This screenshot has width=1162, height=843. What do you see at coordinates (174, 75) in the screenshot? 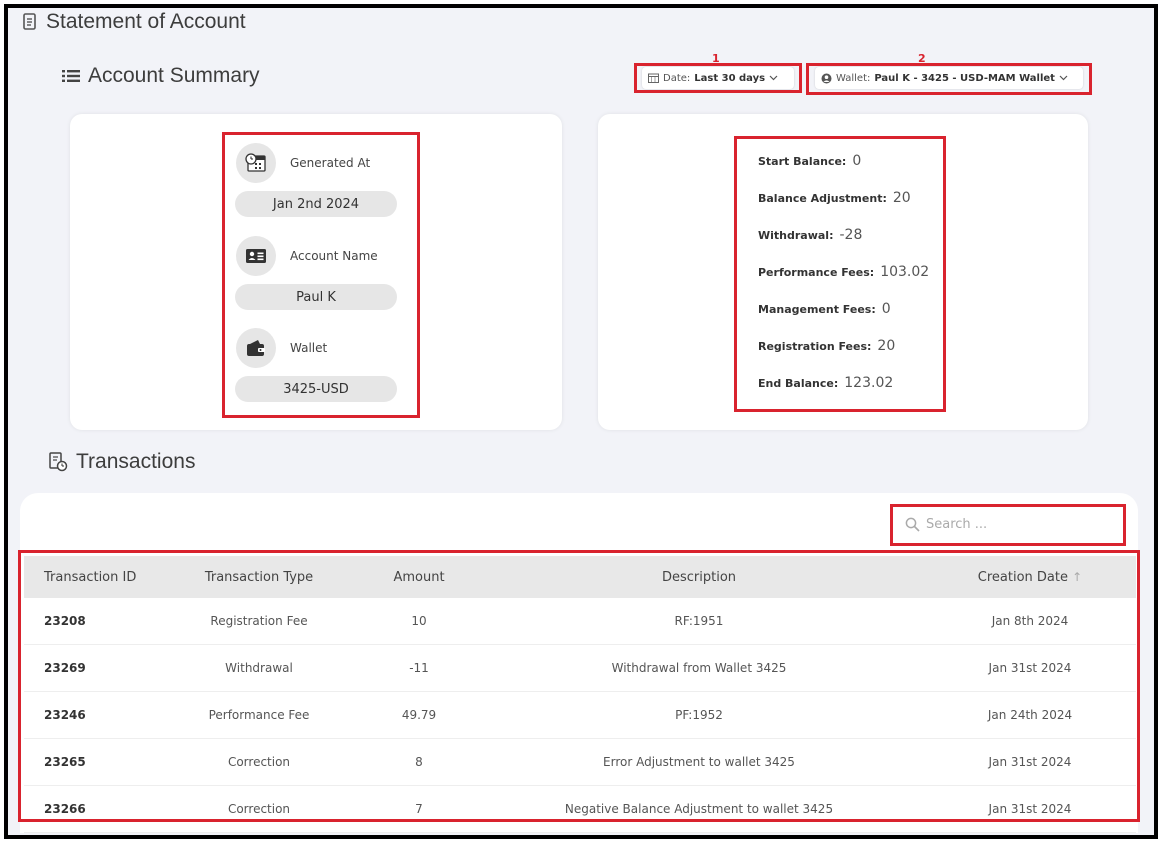
I see `account-summary-text: Account Summary` at bounding box center [174, 75].